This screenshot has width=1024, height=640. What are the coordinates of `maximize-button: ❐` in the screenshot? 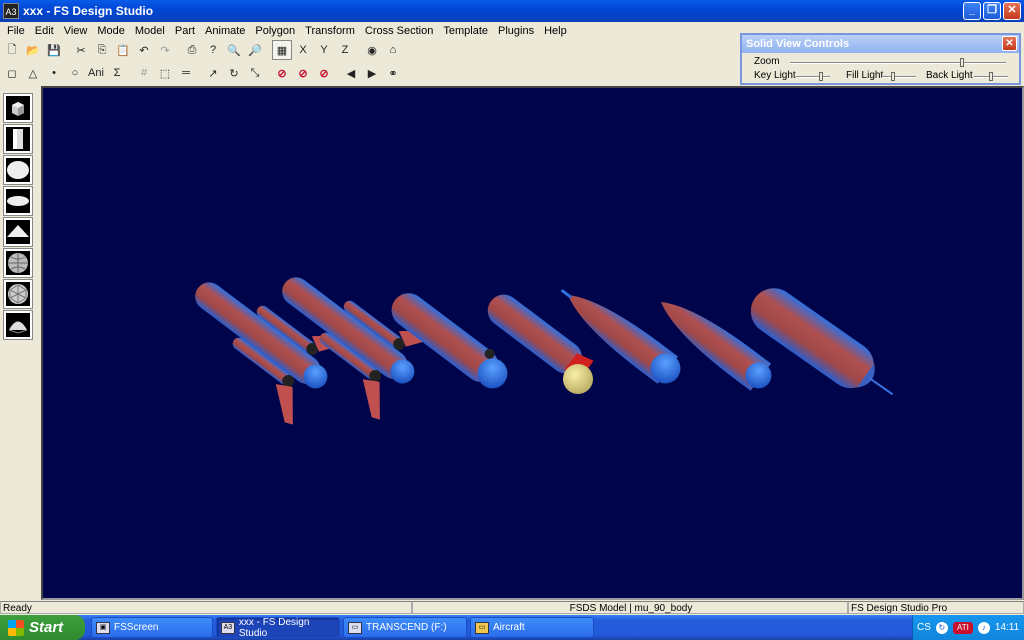 It's located at (992, 11).